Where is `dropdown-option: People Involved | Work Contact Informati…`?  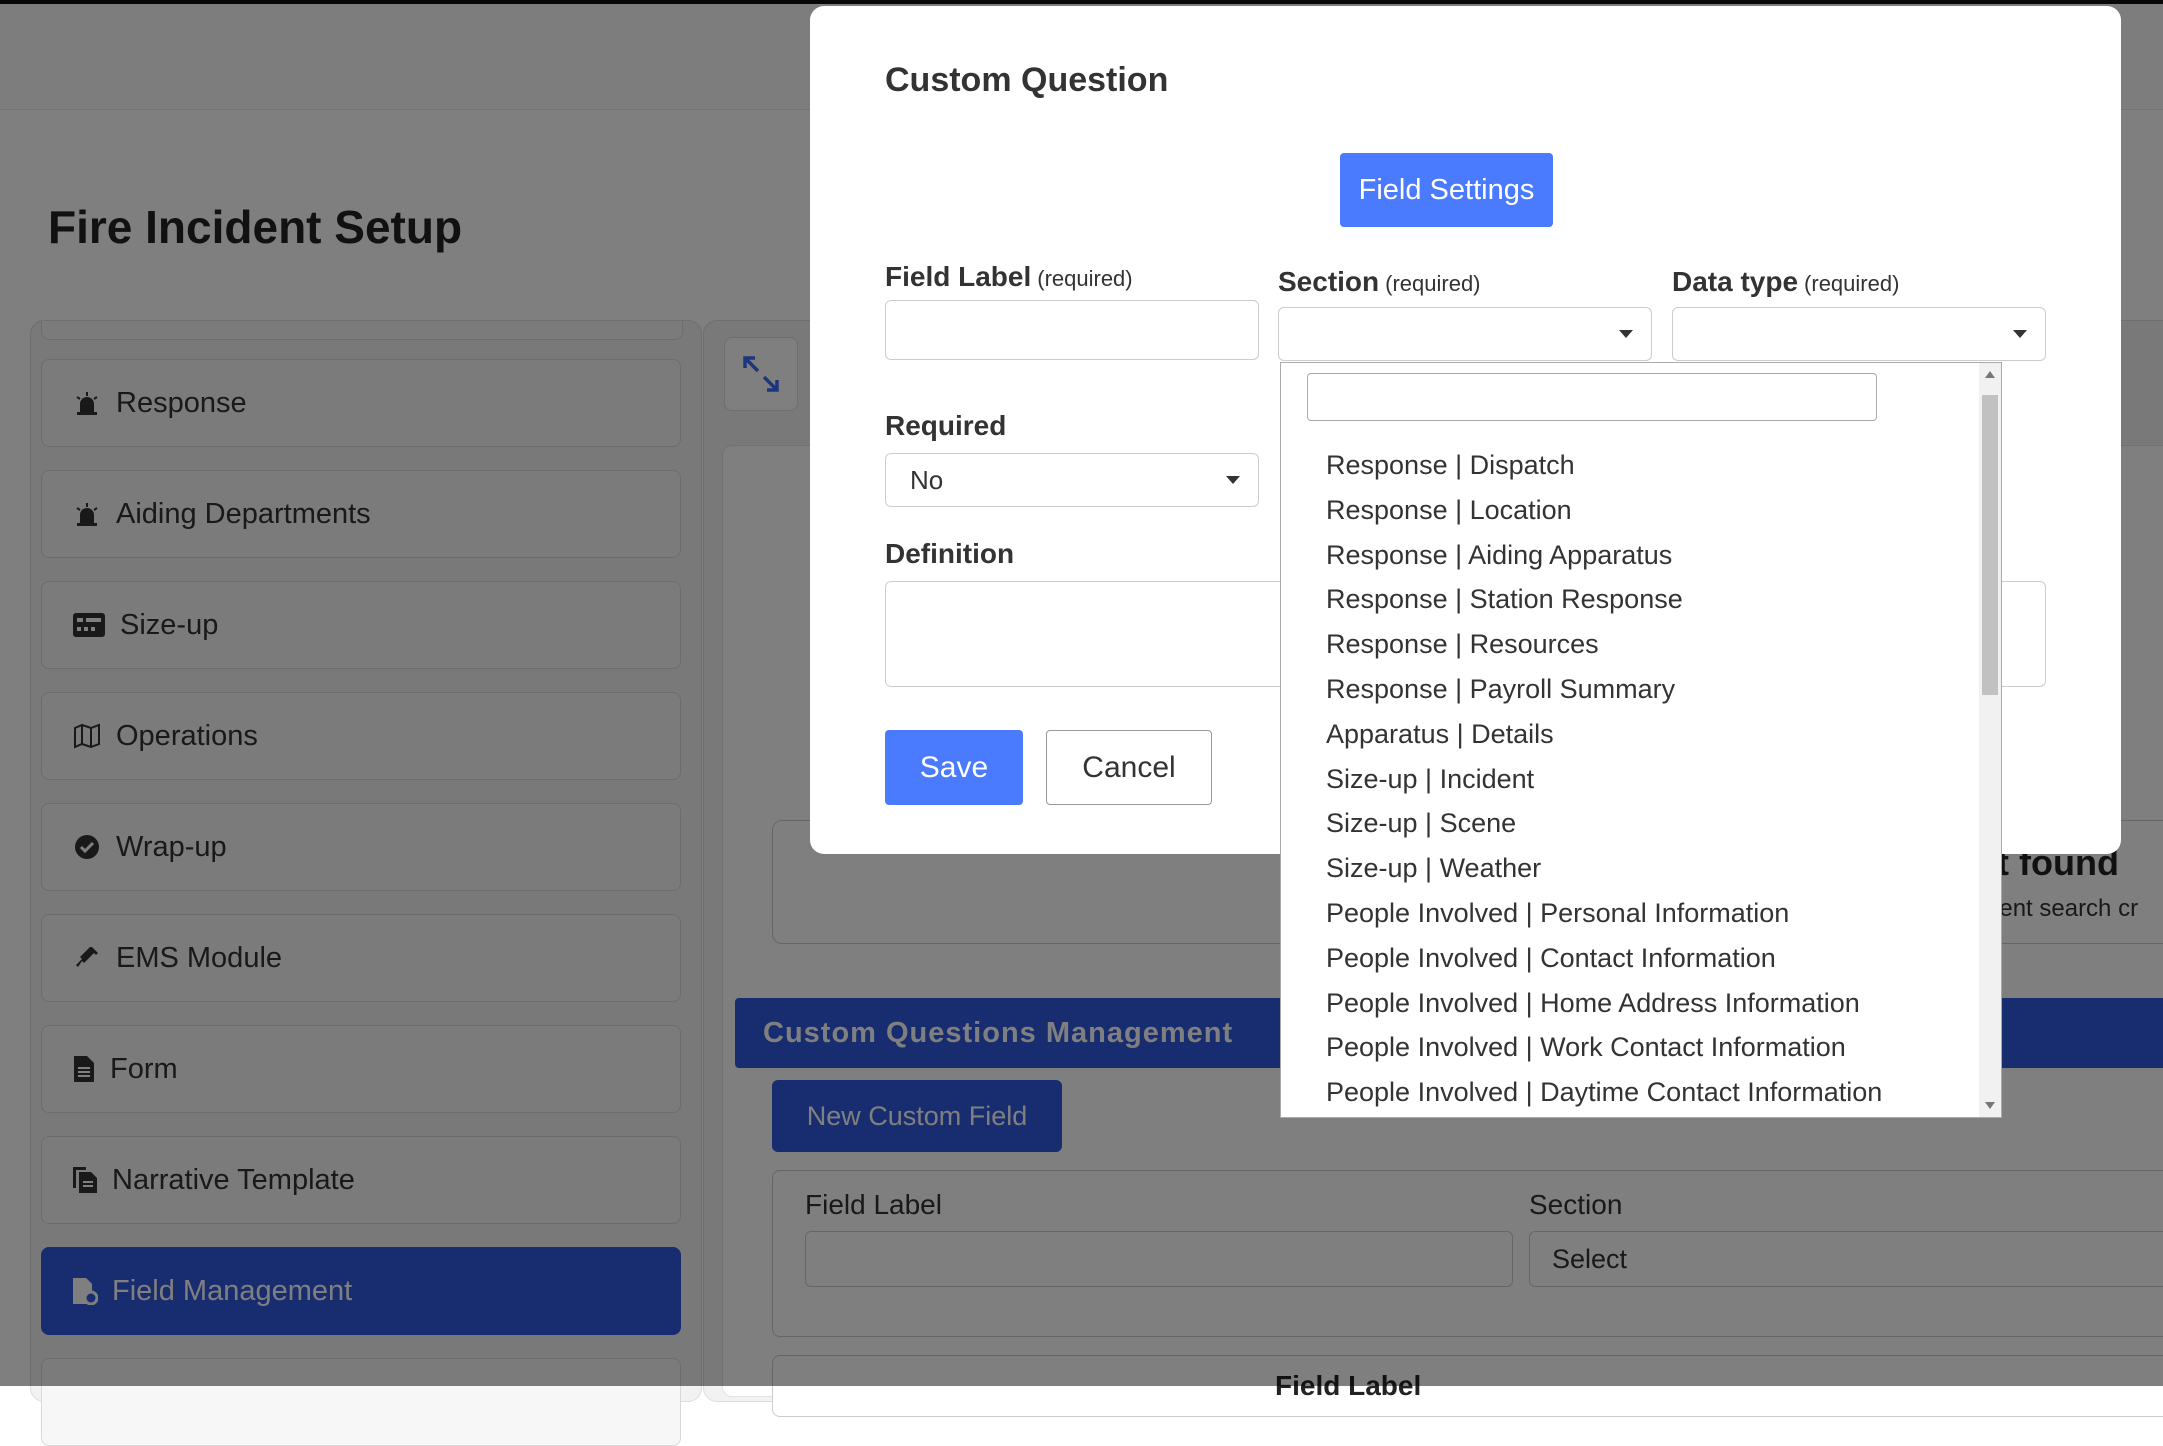 dropdown-option: People Involved | Work Contact Informati… is located at coordinates (1631, 1047).